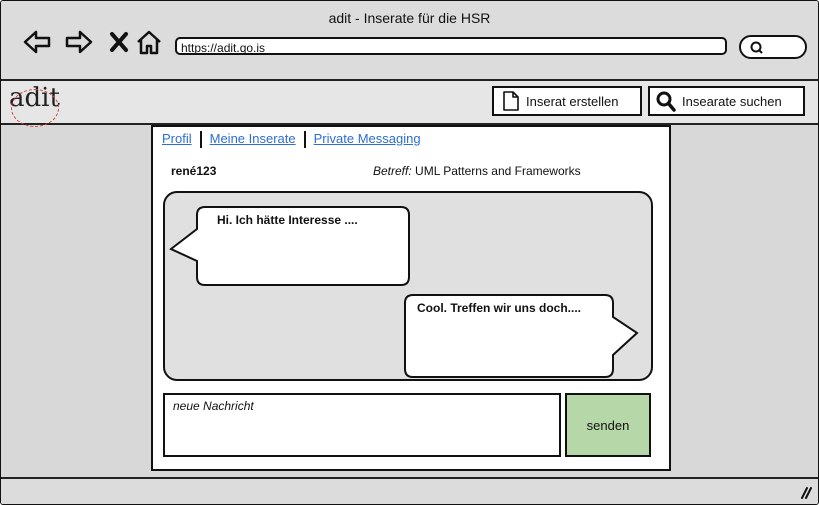 This screenshot has height=505, width=819. Describe the element at coordinates (732, 101) in the screenshot. I see `search-ads-label: Insearate suchen` at that location.